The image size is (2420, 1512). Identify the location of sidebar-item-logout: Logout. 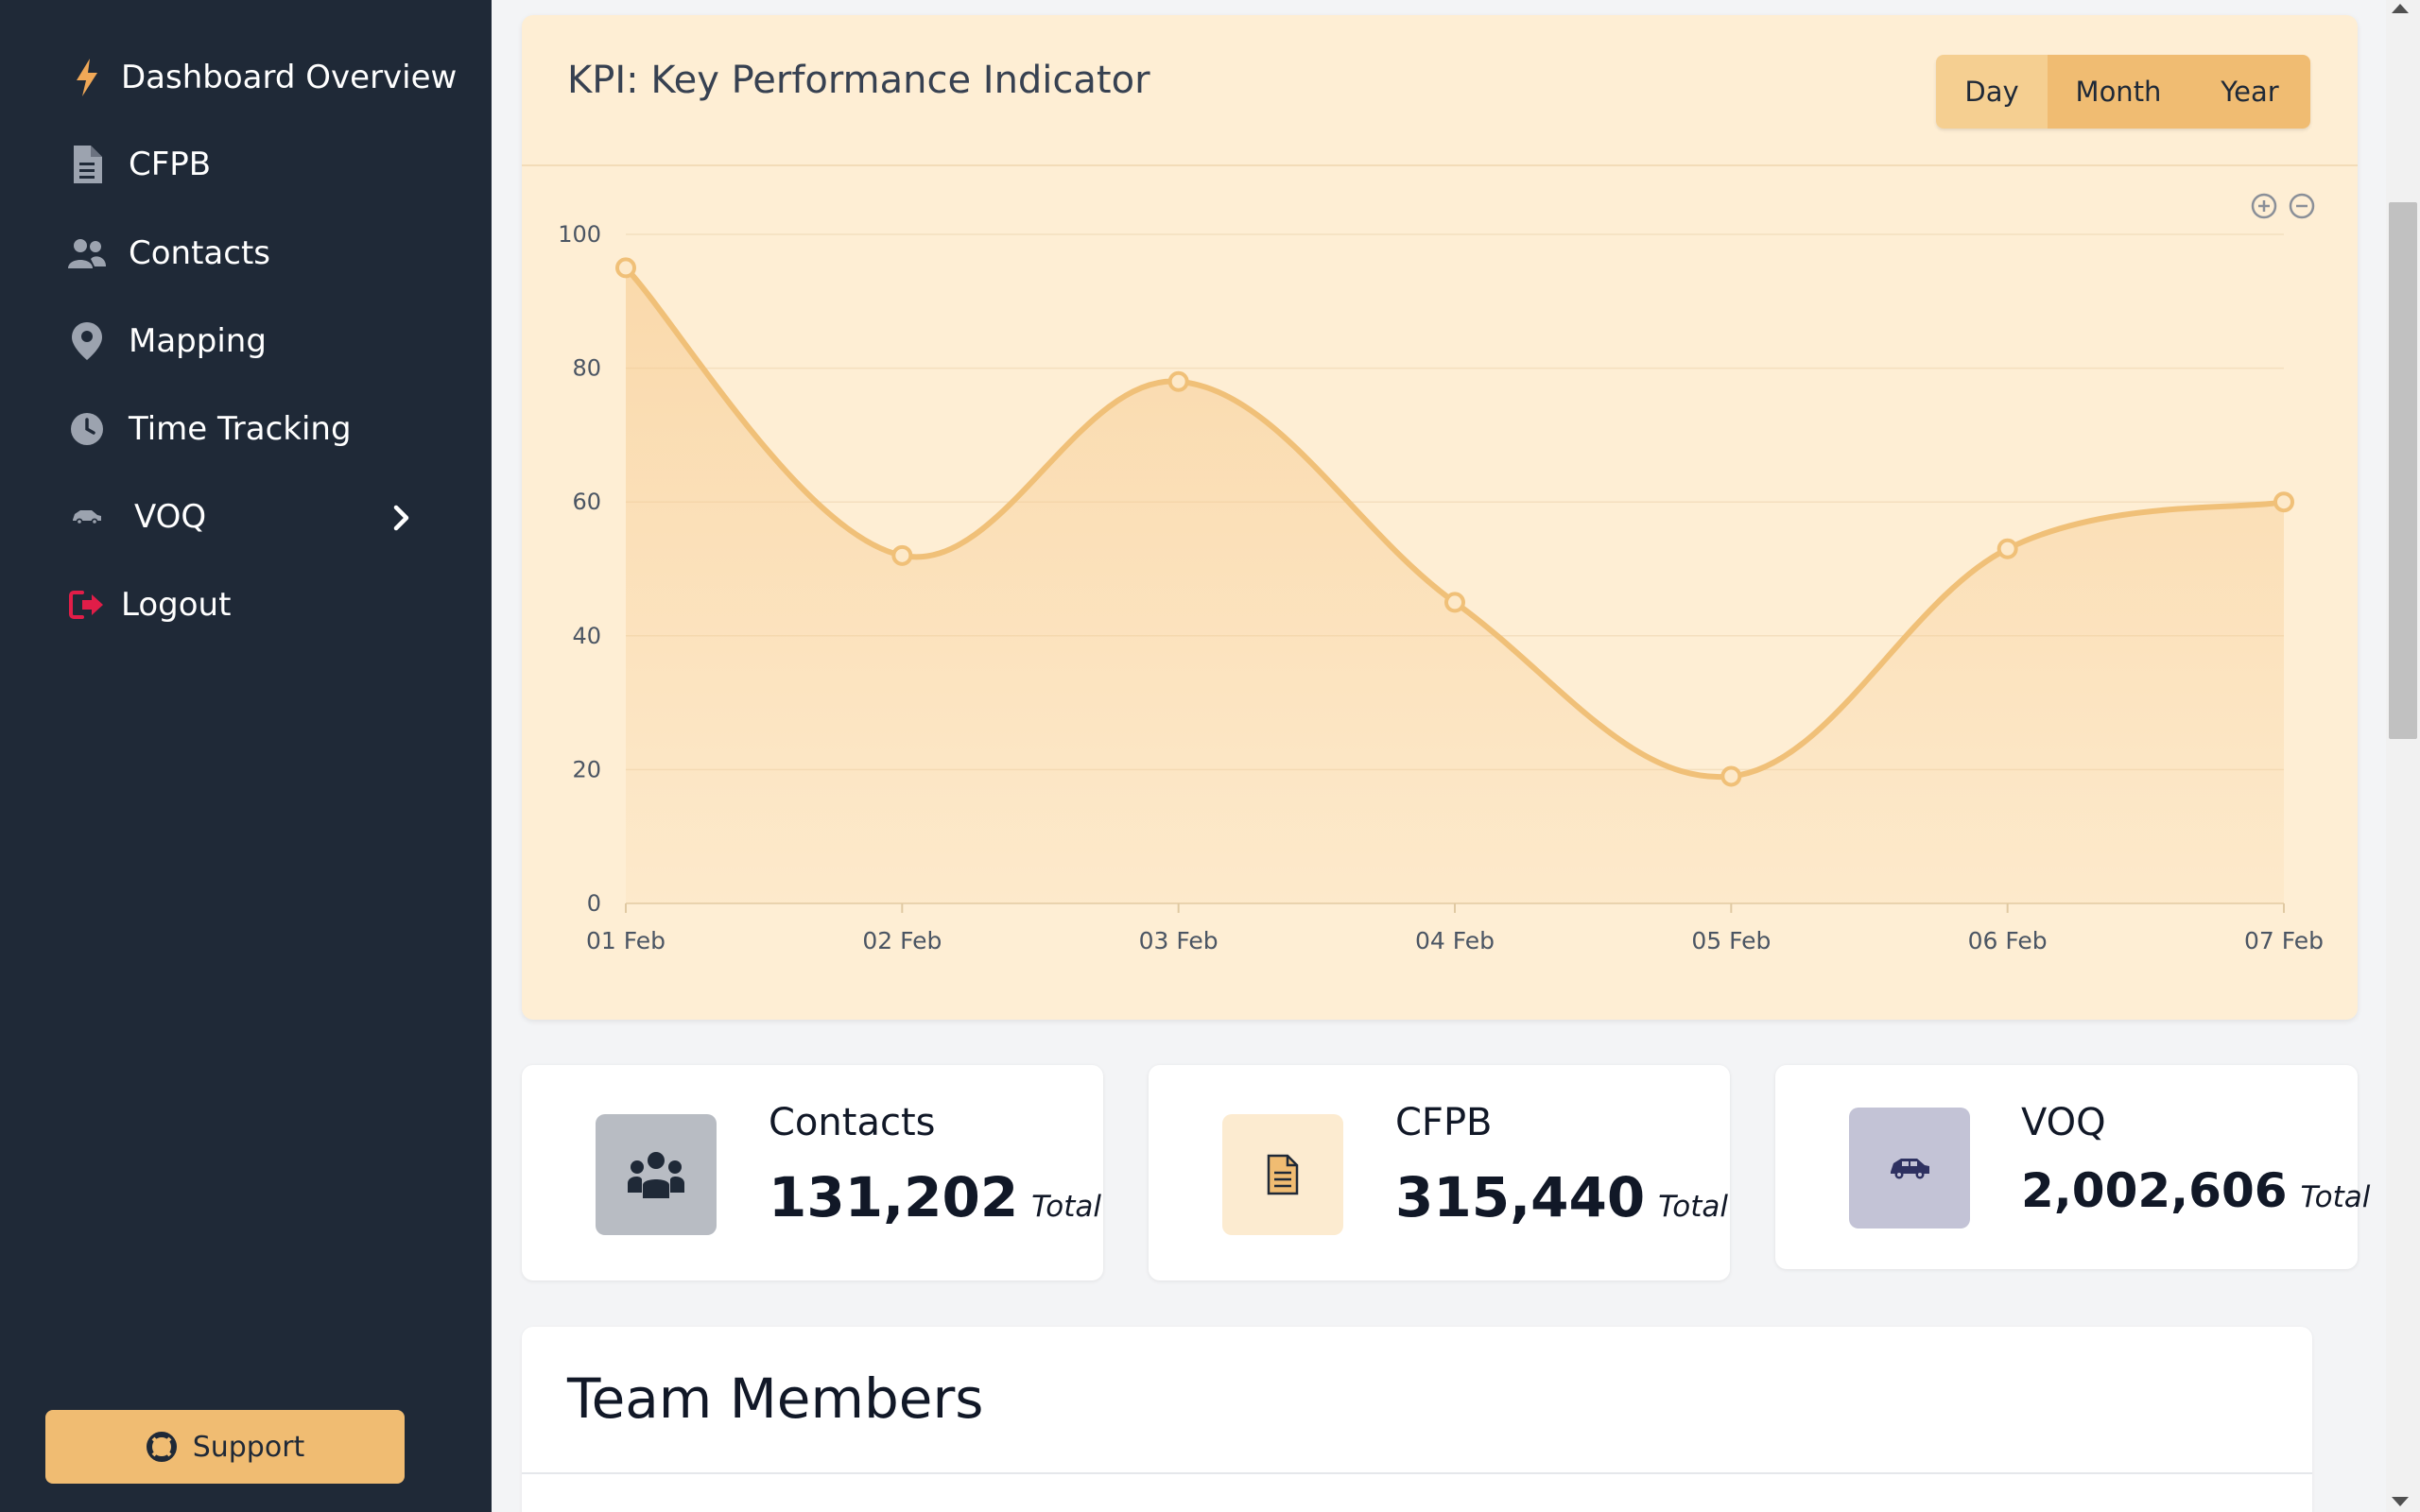
(148, 604).